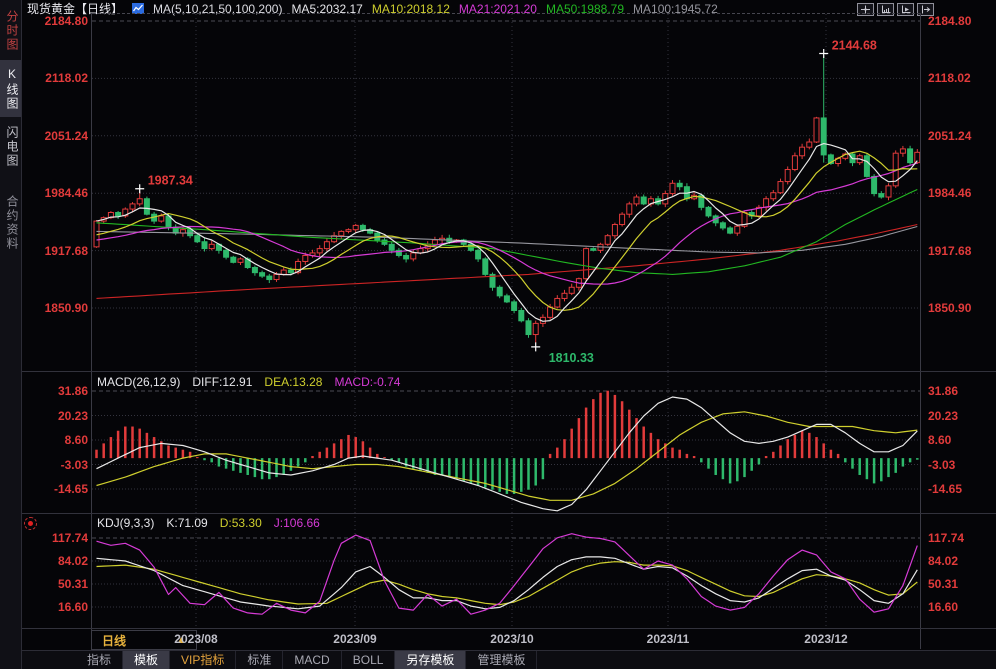 The width and height of the screenshot is (996, 669). Describe the element at coordinates (296, 523) in the screenshot. I see `kdj-j-value: J:106.66` at that location.